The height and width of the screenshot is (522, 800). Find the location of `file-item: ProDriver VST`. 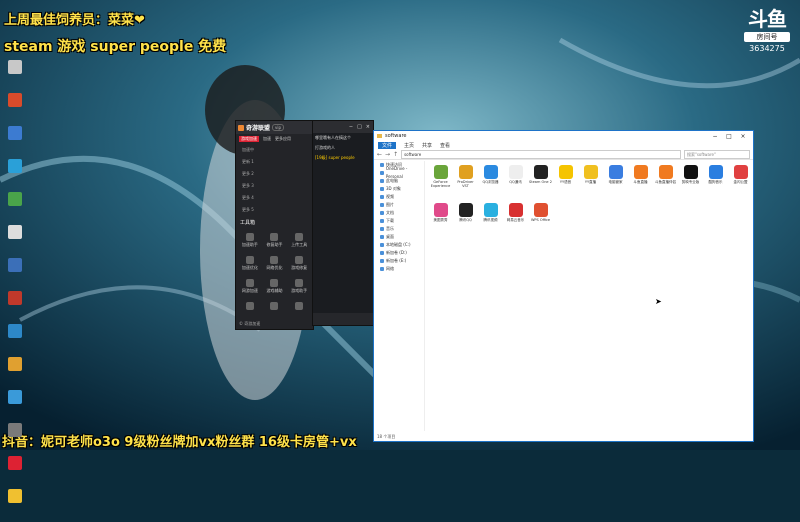

file-item: ProDriver VST is located at coordinates (465, 182).